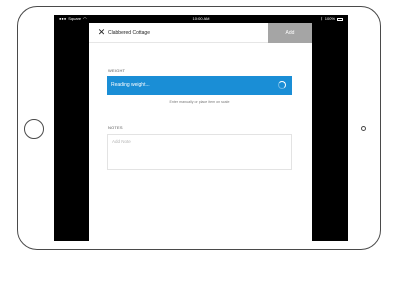 This screenshot has height=286, width=400. I want to click on status-time: 10:00 AM, so click(201, 18).